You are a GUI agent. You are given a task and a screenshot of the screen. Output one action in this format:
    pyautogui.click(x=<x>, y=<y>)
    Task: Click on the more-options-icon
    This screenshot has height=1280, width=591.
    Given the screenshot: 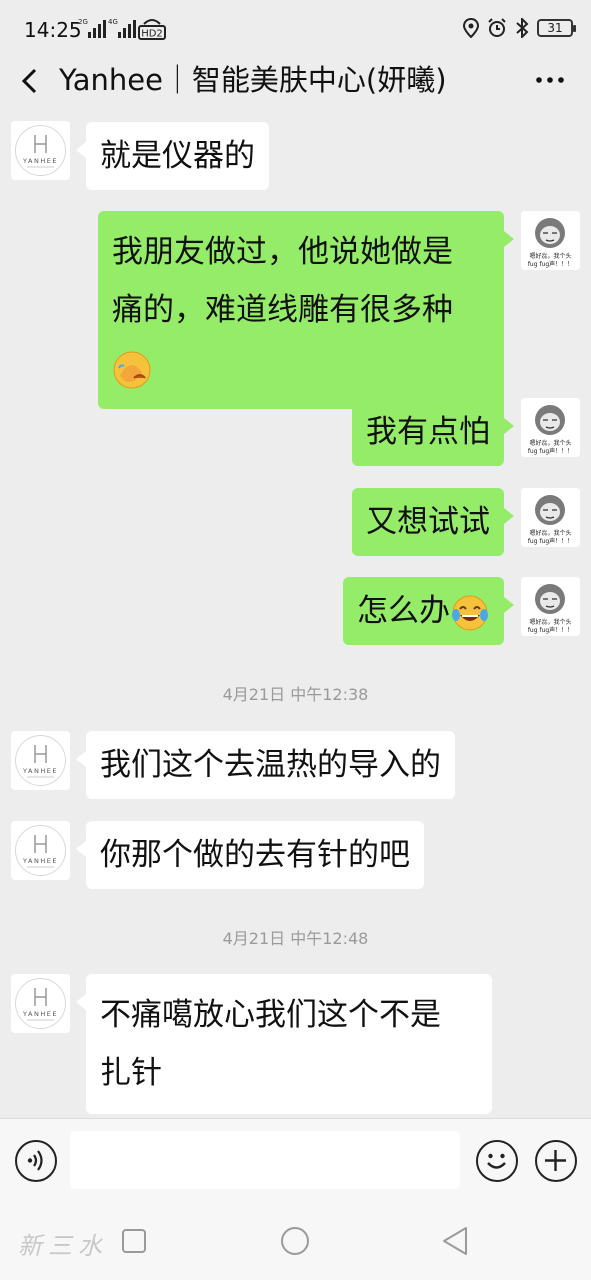 What is the action you would take?
    pyautogui.click(x=550, y=80)
    